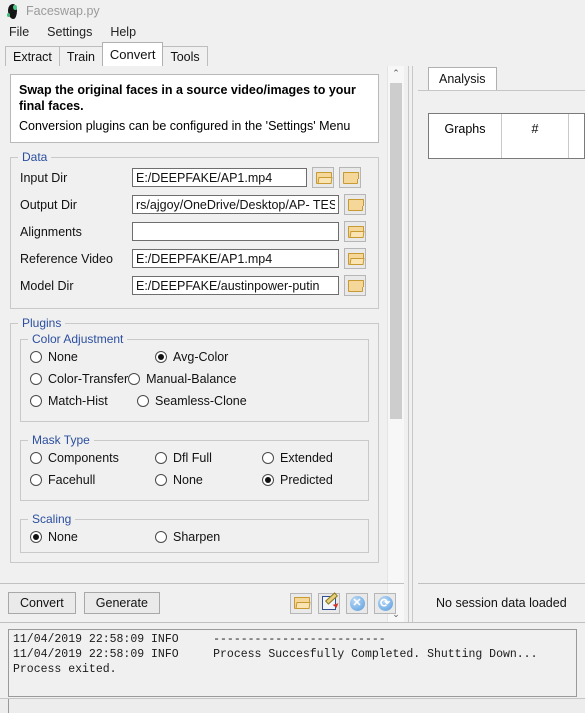 The image size is (585, 713). I want to click on mask-type-legend: Mask Type, so click(61, 440).